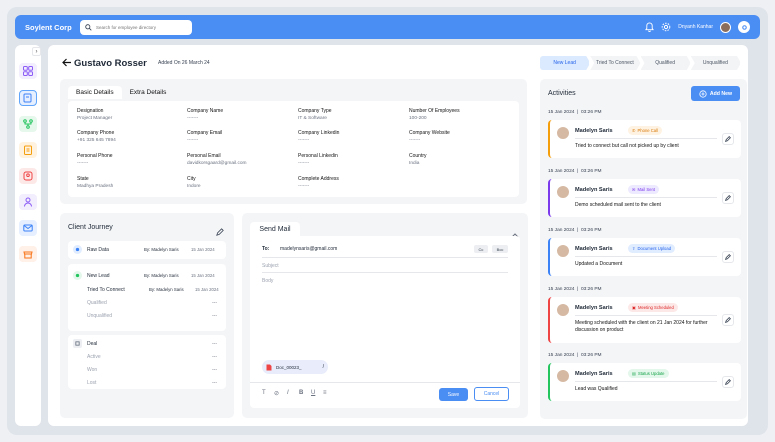  I want to click on subject-input: Subject, so click(270, 266).